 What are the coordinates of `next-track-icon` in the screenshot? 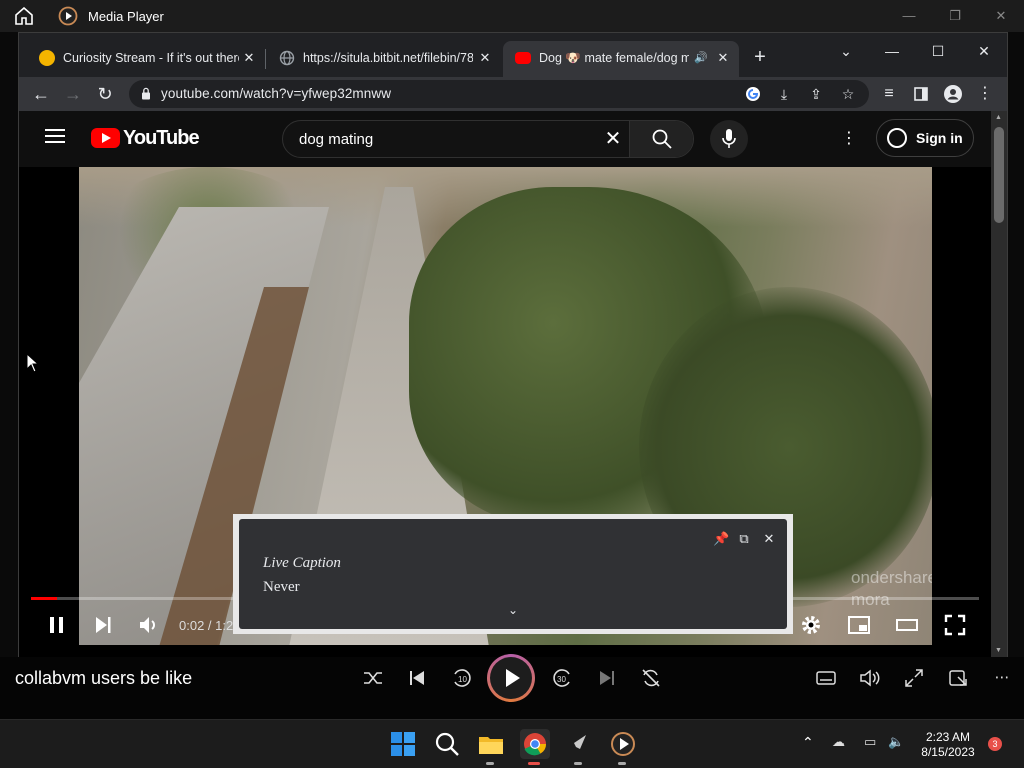 It's located at (607, 678).